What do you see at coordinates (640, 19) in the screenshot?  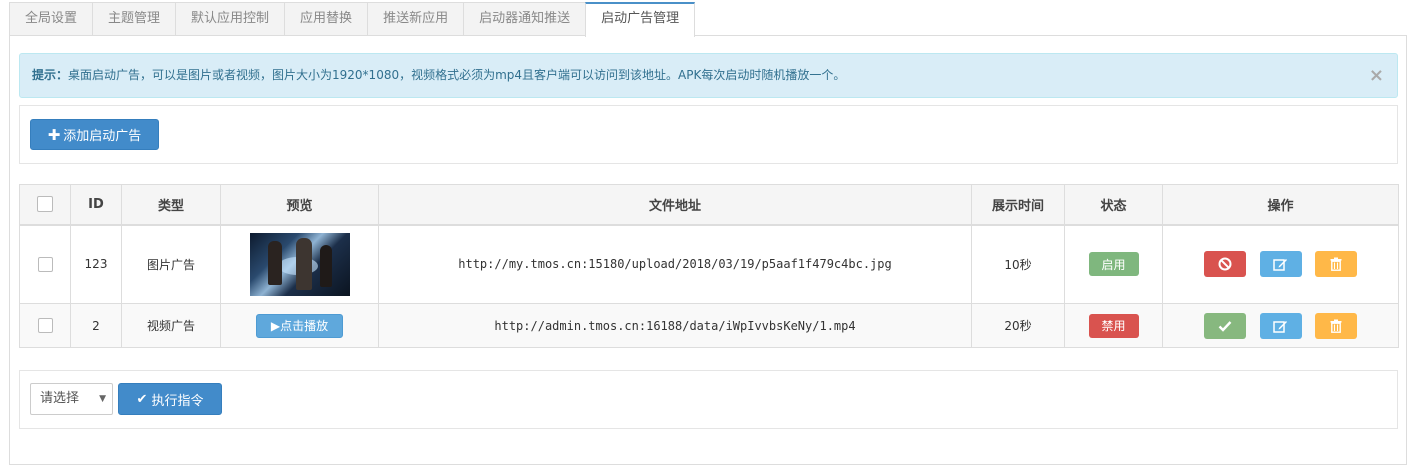 I see `tab-launch-ad-management: 启动广告管理` at bounding box center [640, 19].